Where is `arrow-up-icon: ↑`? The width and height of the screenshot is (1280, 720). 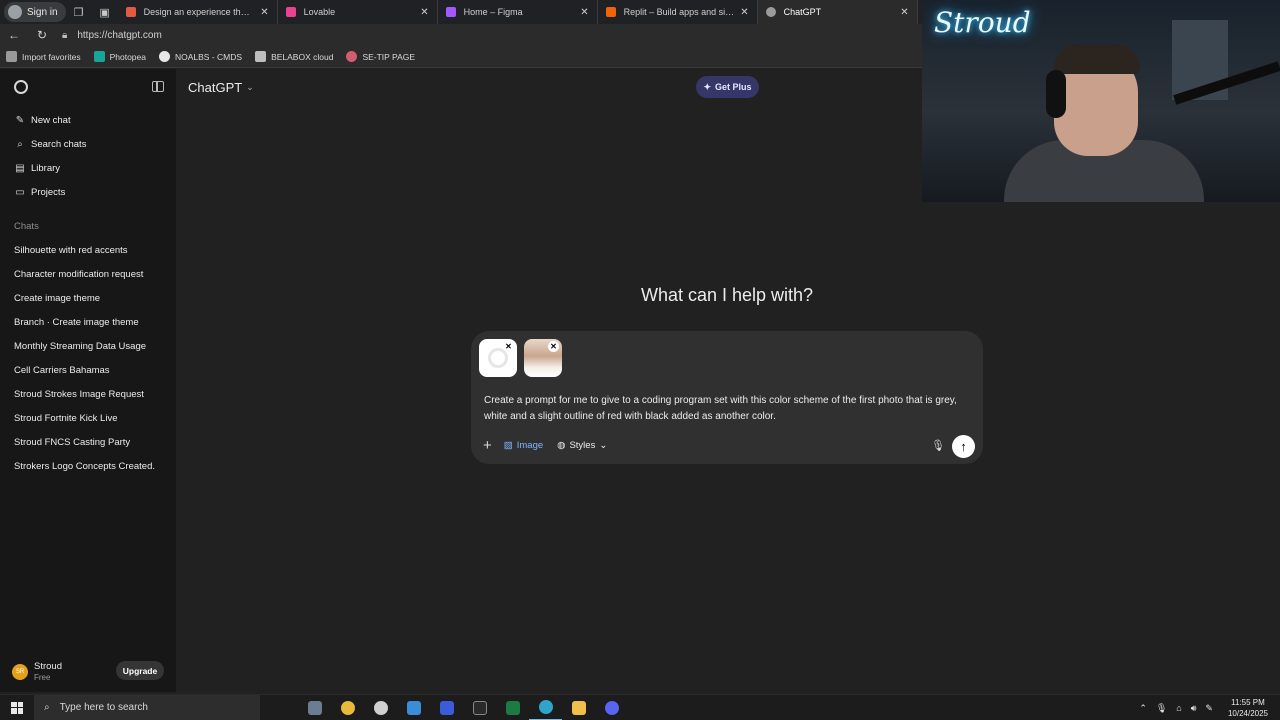 arrow-up-icon: ↑ is located at coordinates (963, 446).